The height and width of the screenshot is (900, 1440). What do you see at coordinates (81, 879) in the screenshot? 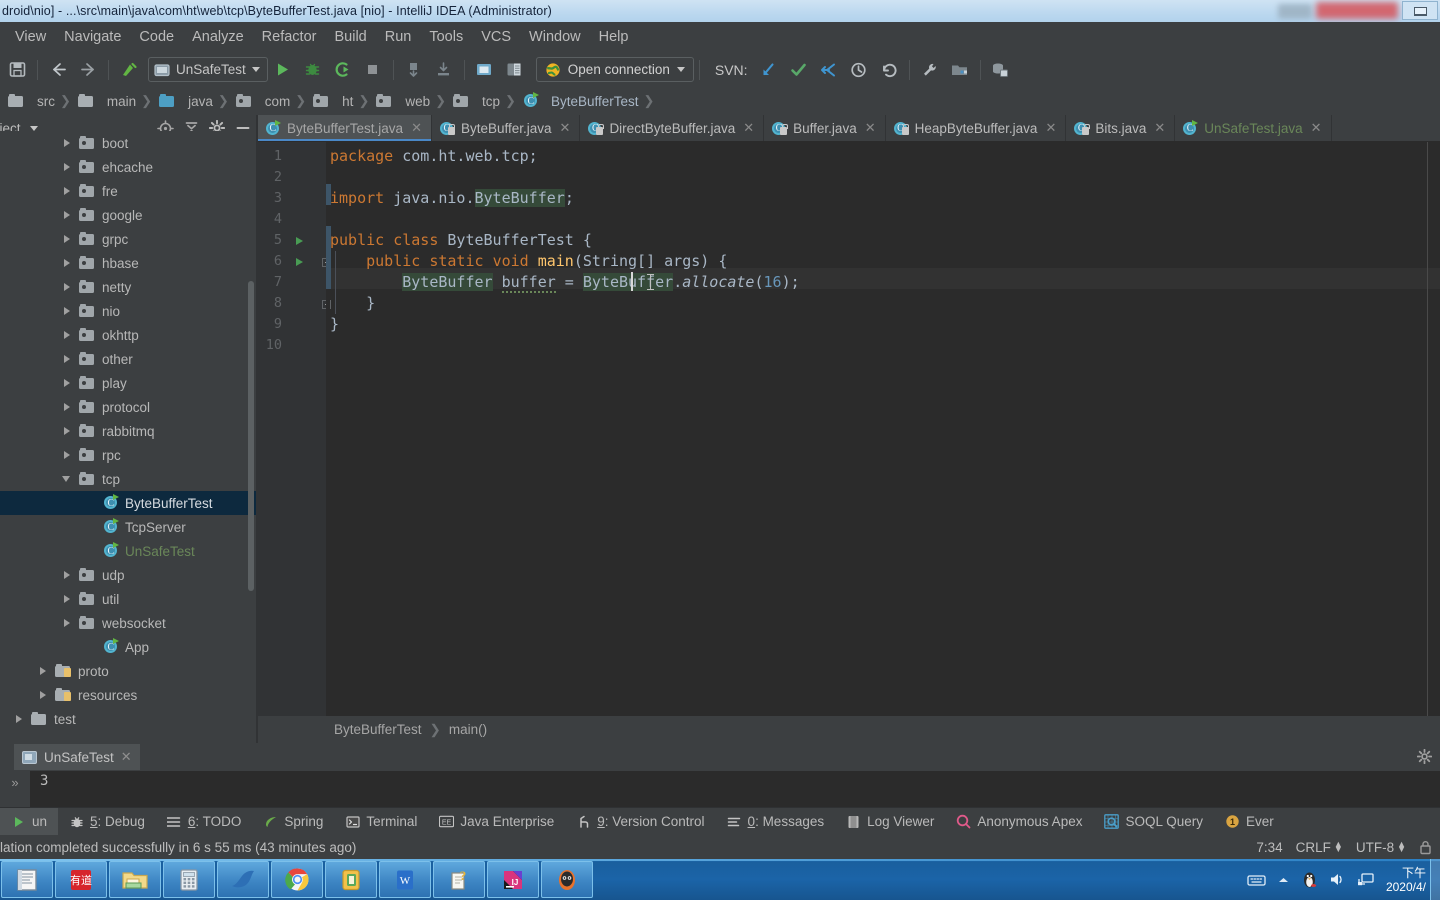
I see `taskbar-item-youdao-icon: 有道` at bounding box center [81, 879].